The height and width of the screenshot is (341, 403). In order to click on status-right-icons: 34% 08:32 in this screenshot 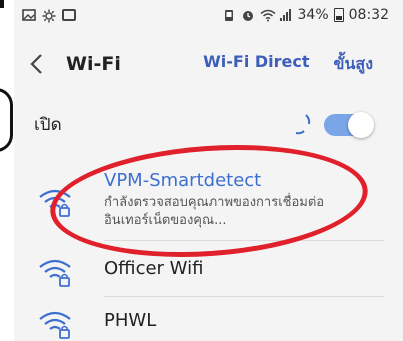, I will do `click(312, 15)`.